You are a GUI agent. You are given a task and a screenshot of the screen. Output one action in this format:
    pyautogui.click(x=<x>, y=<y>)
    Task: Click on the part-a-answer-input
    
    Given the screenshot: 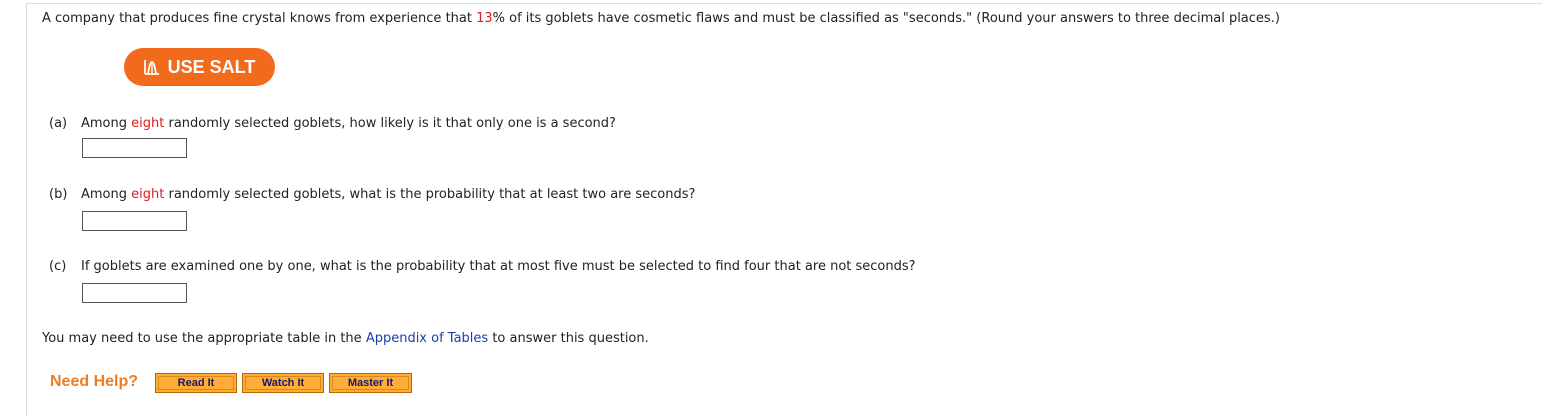 What is the action you would take?
    pyautogui.click(x=134, y=148)
    